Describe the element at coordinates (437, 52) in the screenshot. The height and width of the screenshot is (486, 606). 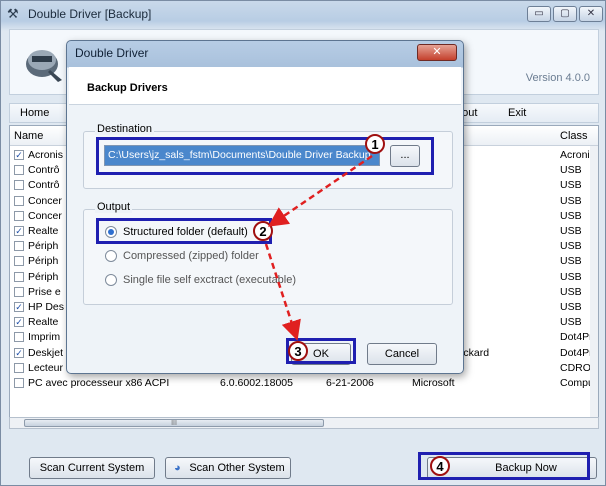
I see `dialog-close-button: ✕` at that location.